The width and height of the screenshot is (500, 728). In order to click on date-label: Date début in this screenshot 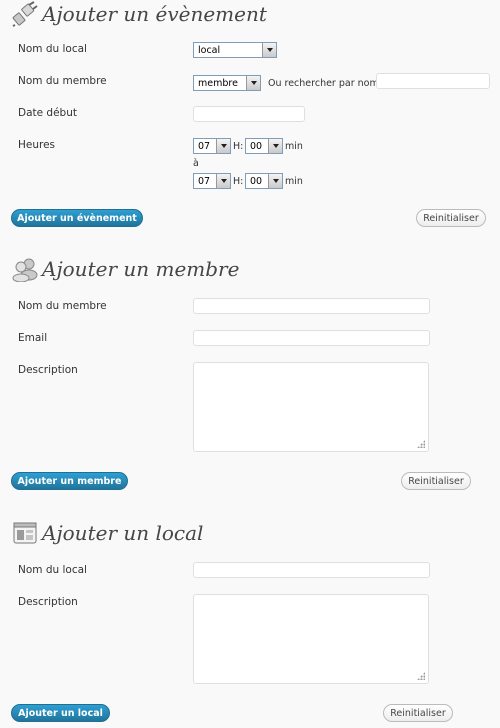, I will do `click(47, 113)`.